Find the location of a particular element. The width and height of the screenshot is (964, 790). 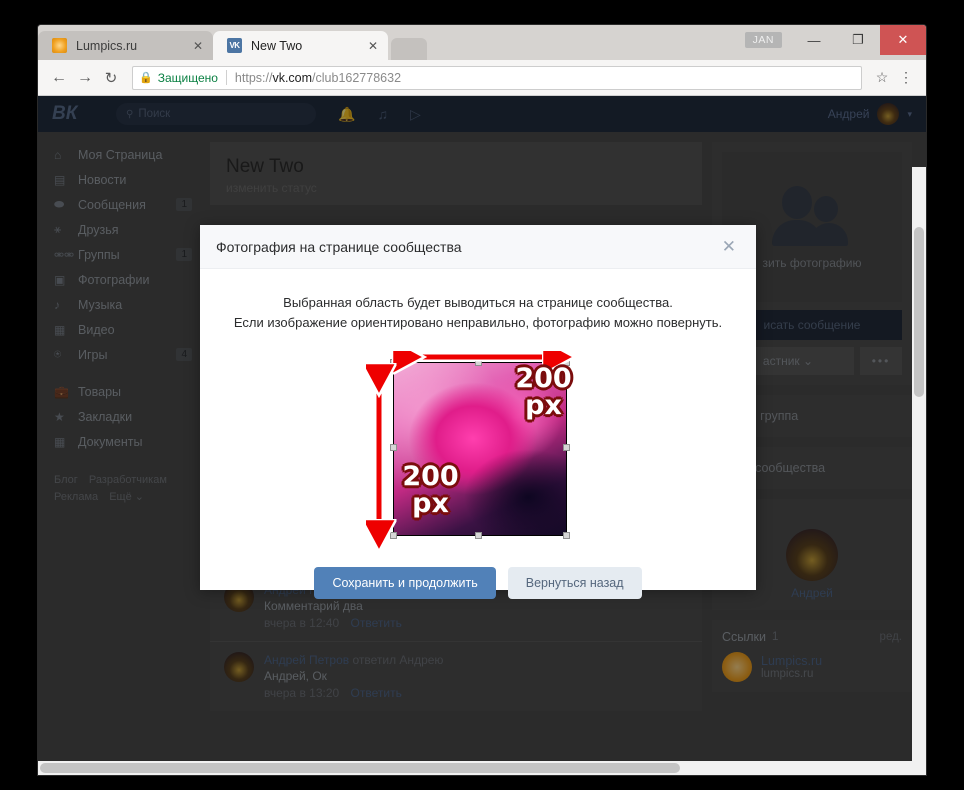

tab-title: Lumpics.ru is located at coordinates (107, 45).